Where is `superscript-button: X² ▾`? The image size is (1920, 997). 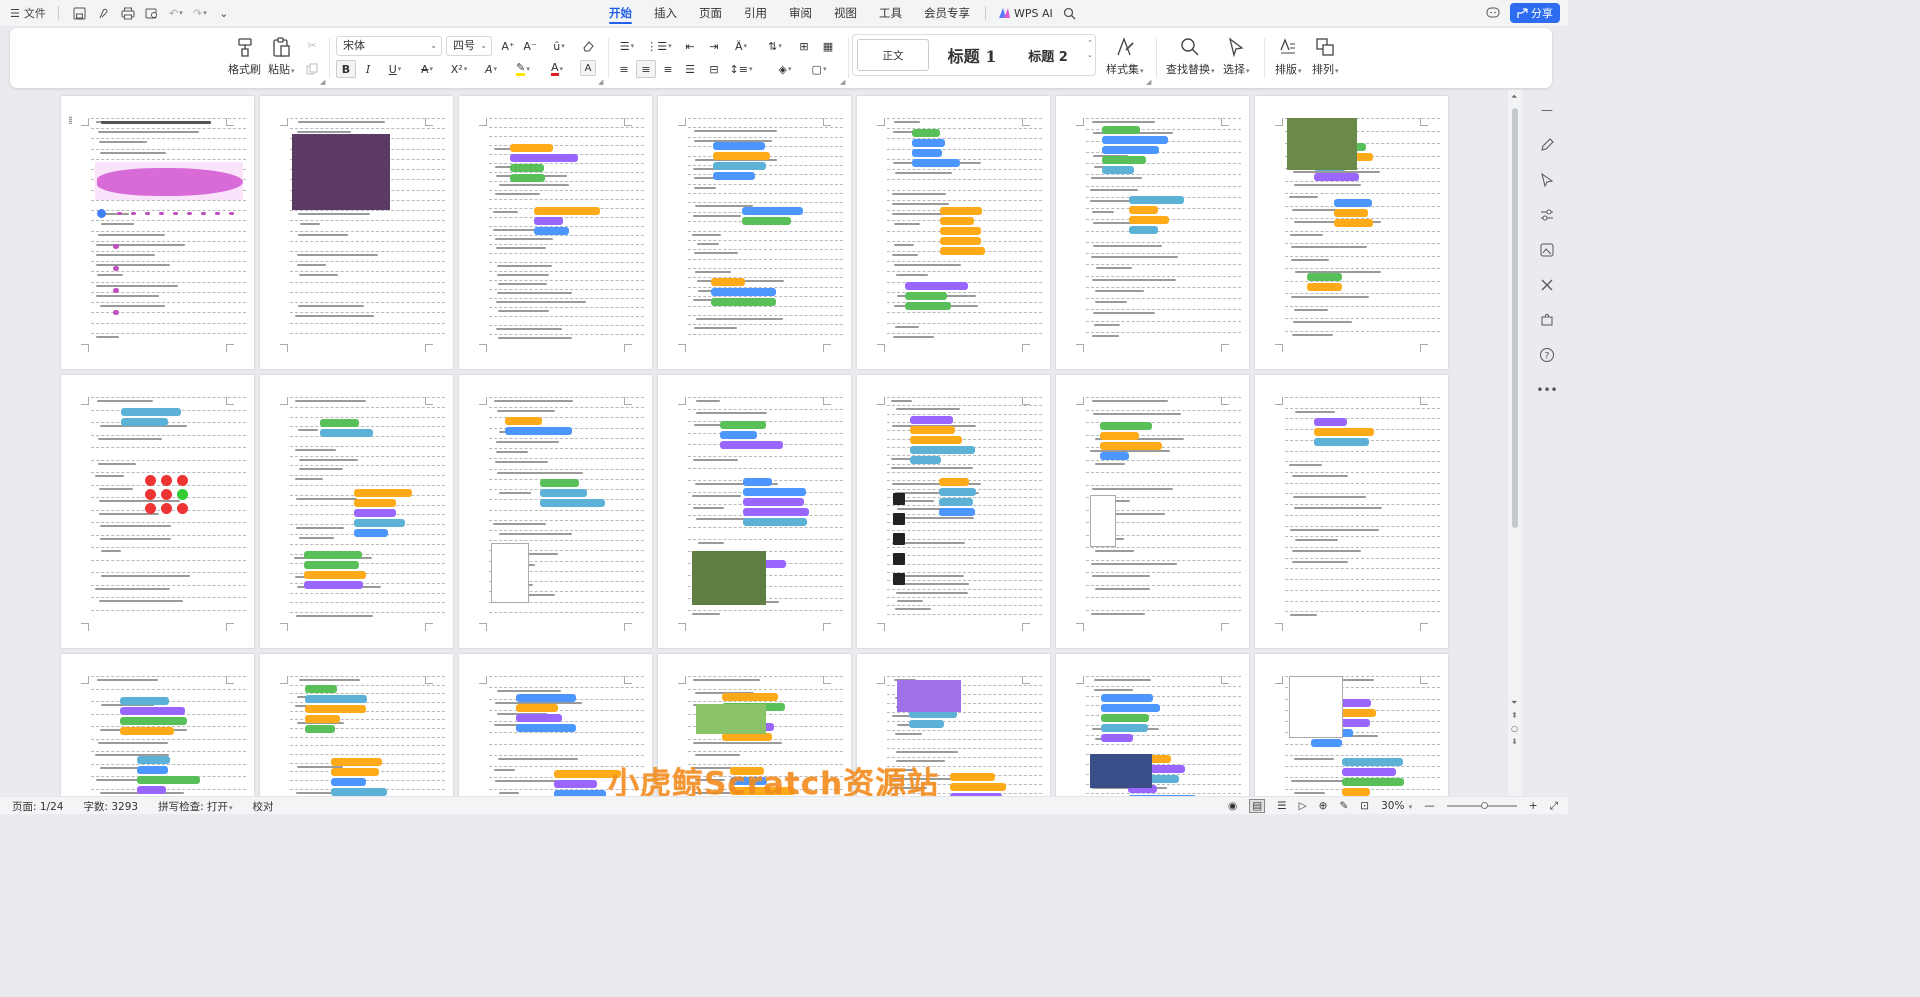 superscript-button: X² ▾ is located at coordinates (459, 69).